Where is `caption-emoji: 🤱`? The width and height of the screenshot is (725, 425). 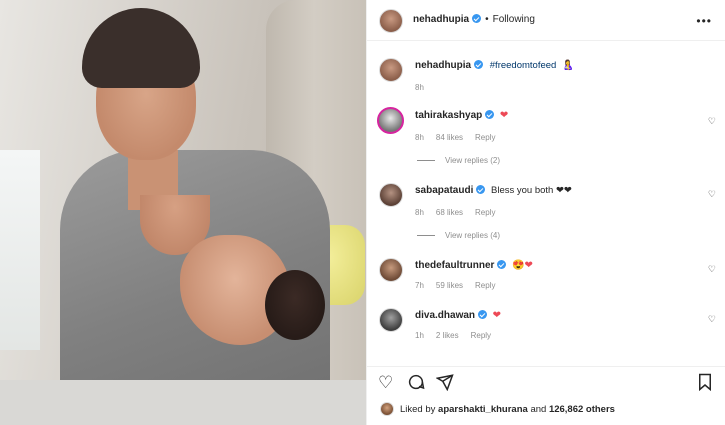 caption-emoji: 🤱 is located at coordinates (567, 65).